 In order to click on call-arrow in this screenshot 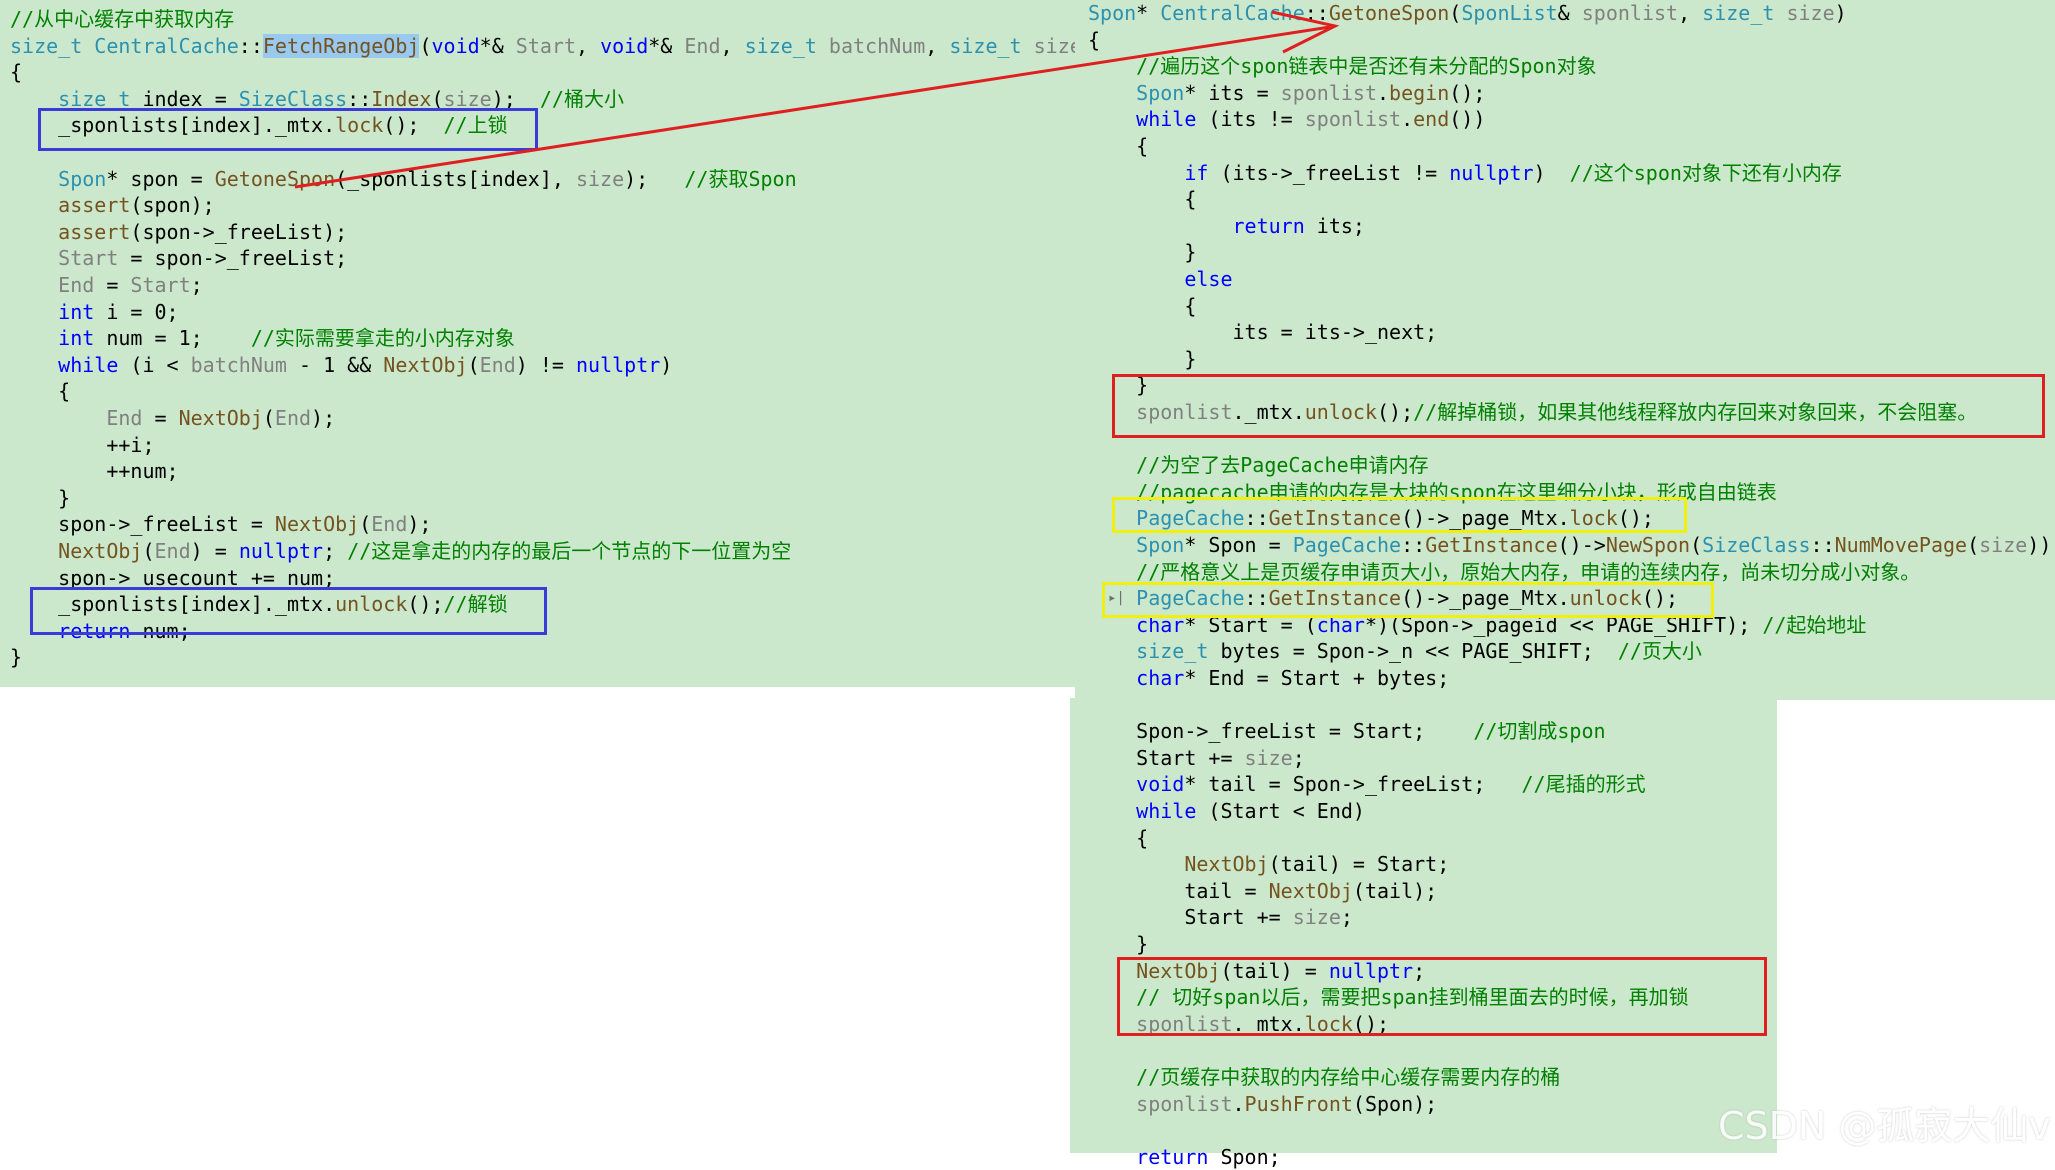, I will do `click(817, 99)`.